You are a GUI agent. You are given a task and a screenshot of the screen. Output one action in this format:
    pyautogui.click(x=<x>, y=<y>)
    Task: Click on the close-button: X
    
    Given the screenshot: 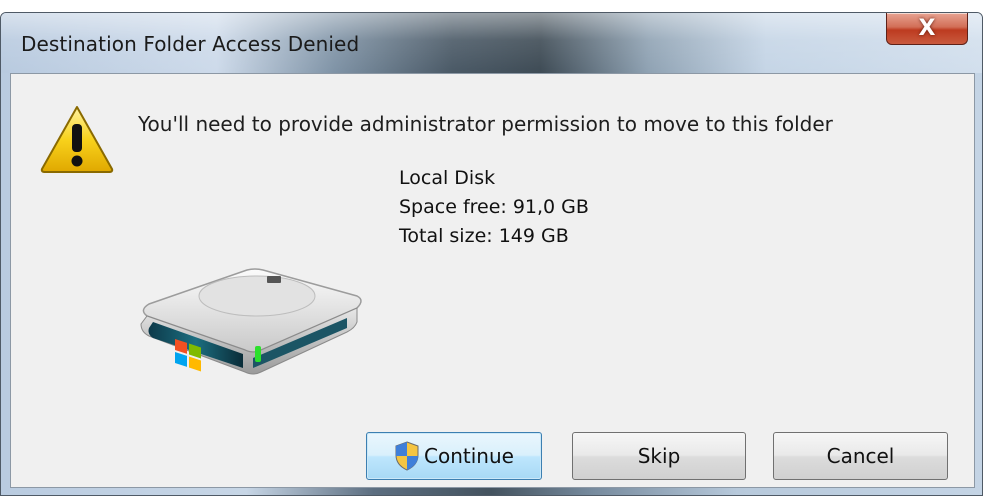 What is the action you would take?
    pyautogui.click(x=927, y=29)
    